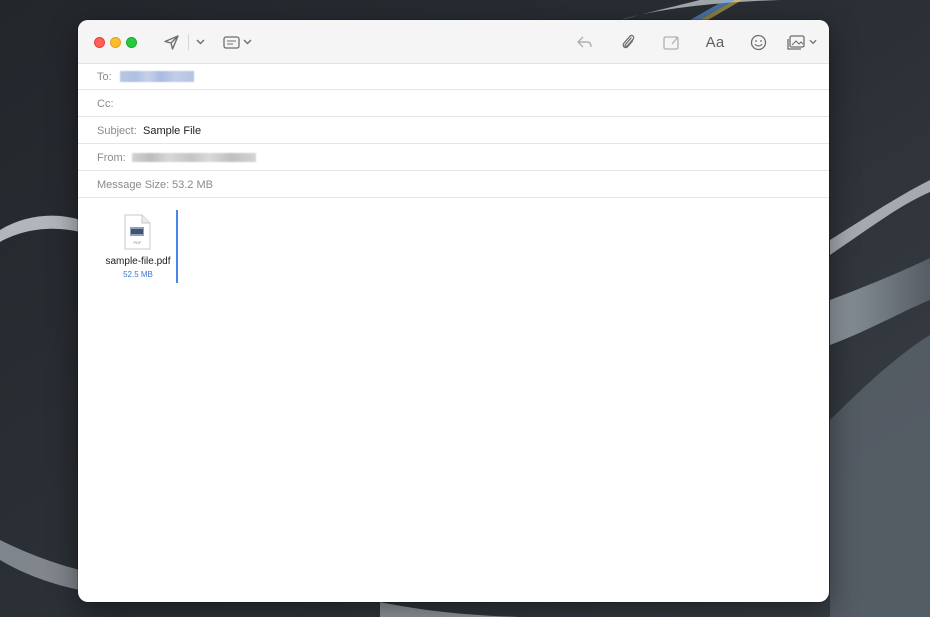 Image resolution: width=930 pixels, height=617 pixels. I want to click on minimize-button, so click(115, 42).